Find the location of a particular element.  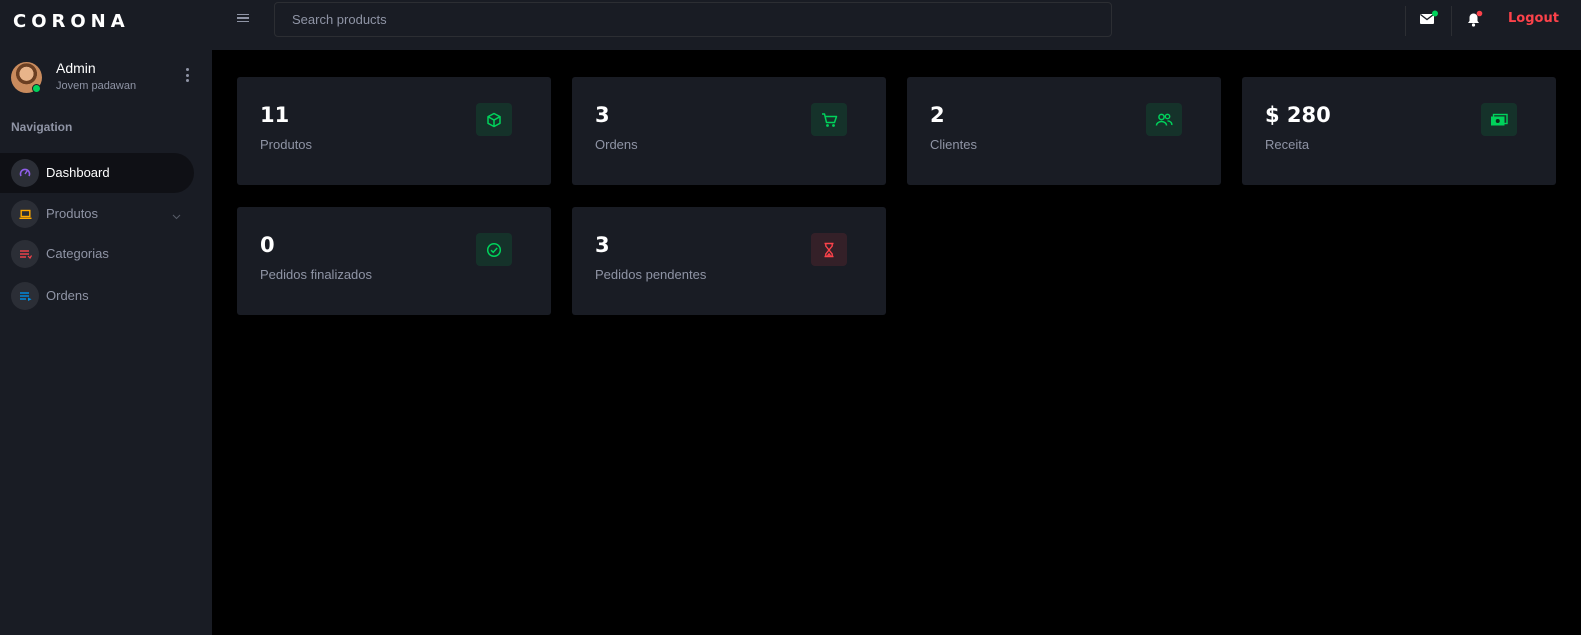

cash-icon is located at coordinates (1499, 119).